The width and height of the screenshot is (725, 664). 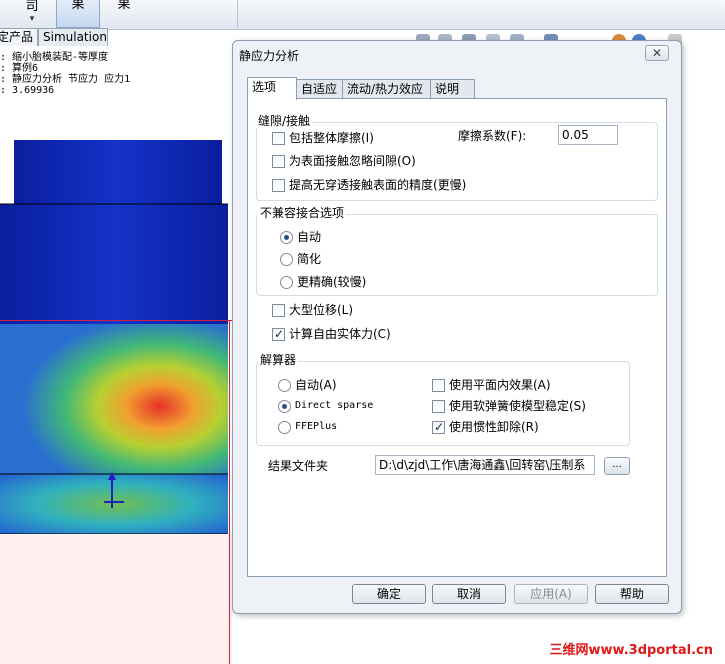 What do you see at coordinates (378, 185) in the screenshot?
I see `improve-accuracy-label: 提高无穿透接触表面的精度(更慢)` at bounding box center [378, 185].